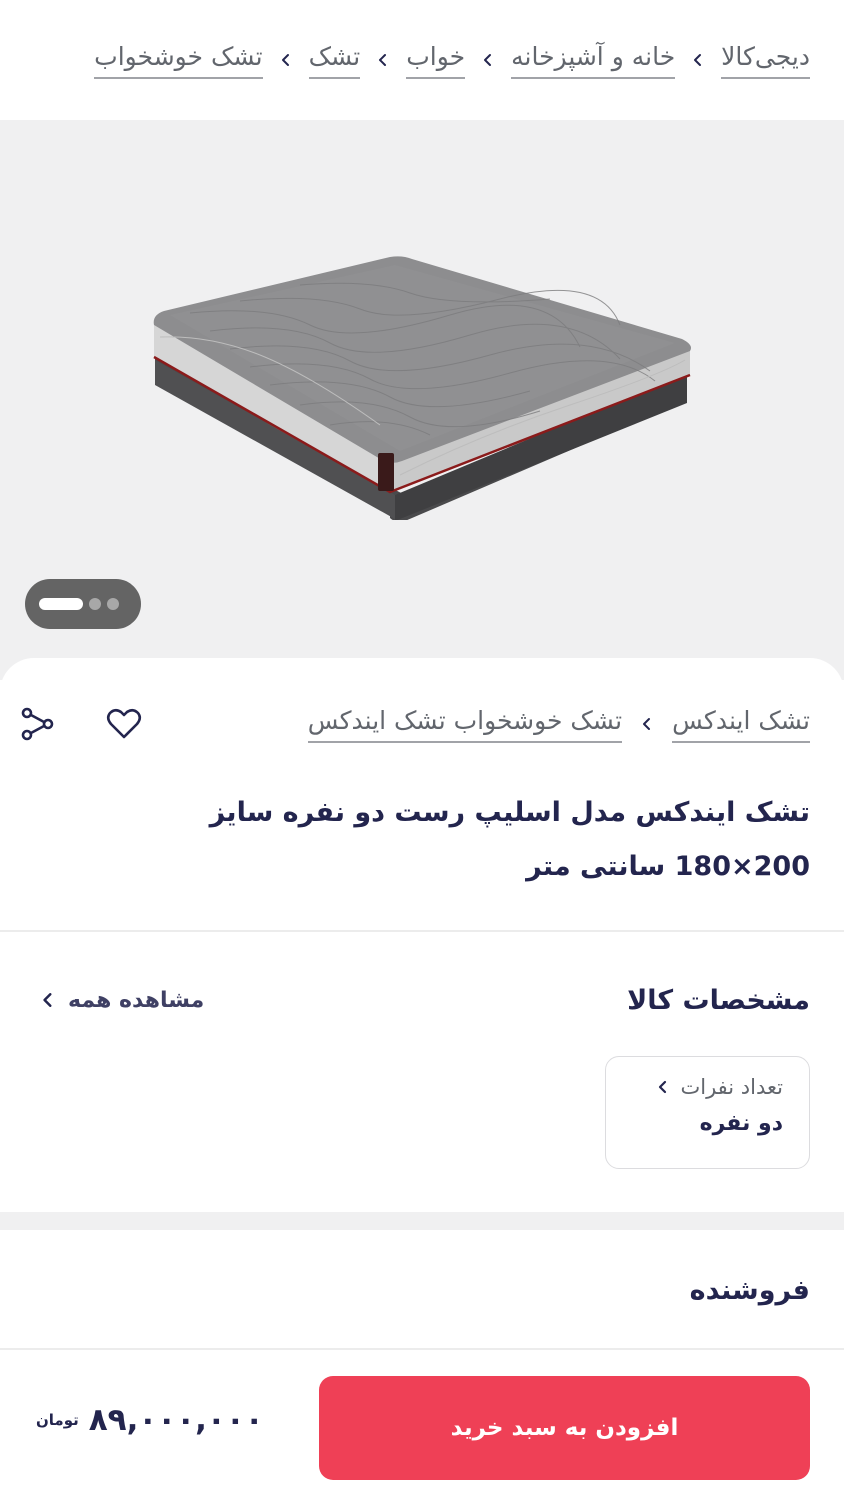  What do you see at coordinates (593, 60) in the screenshot?
I see `breadcrumb-item-home-kitchen: خانه و آشپزخانه` at bounding box center [593, 60].